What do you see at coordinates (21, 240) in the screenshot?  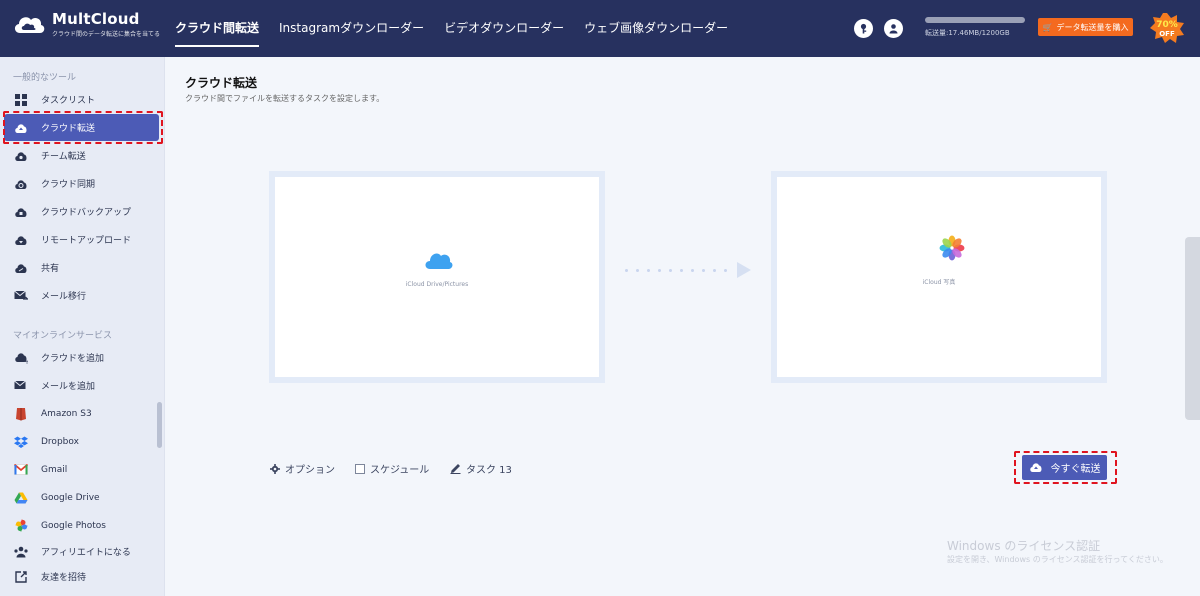 I see `remote-upload-icon` at bounding box center [21, 240].